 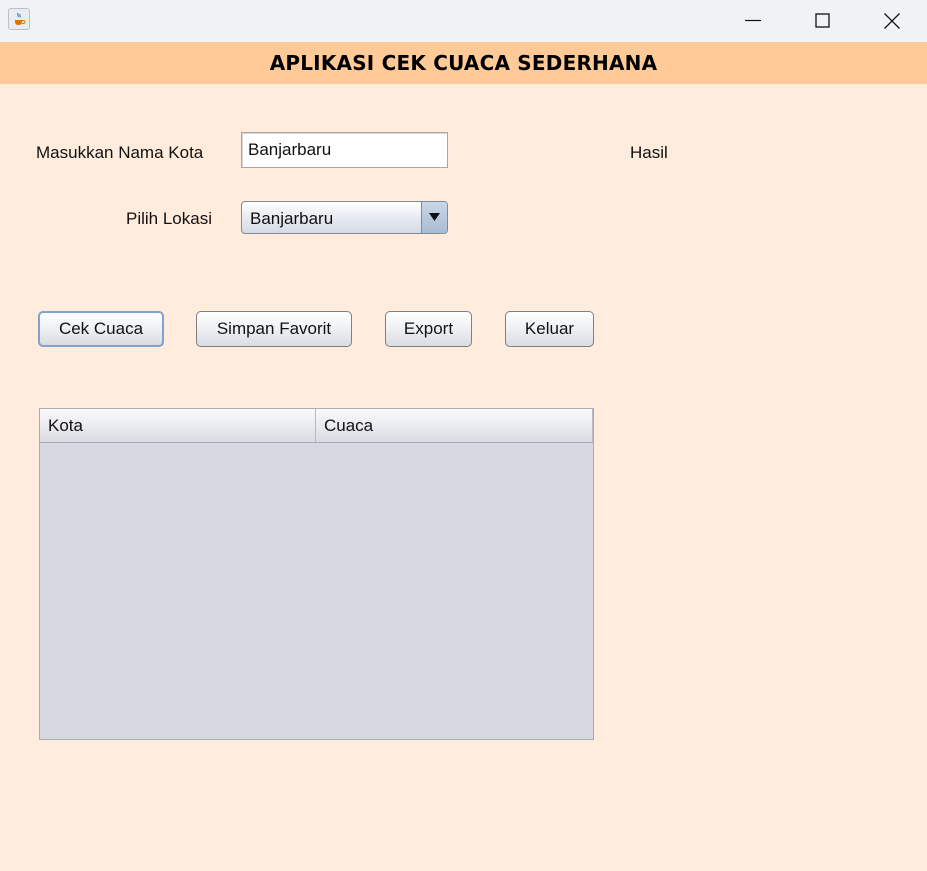 I want to click on close-button, so click(x=892, y=21).